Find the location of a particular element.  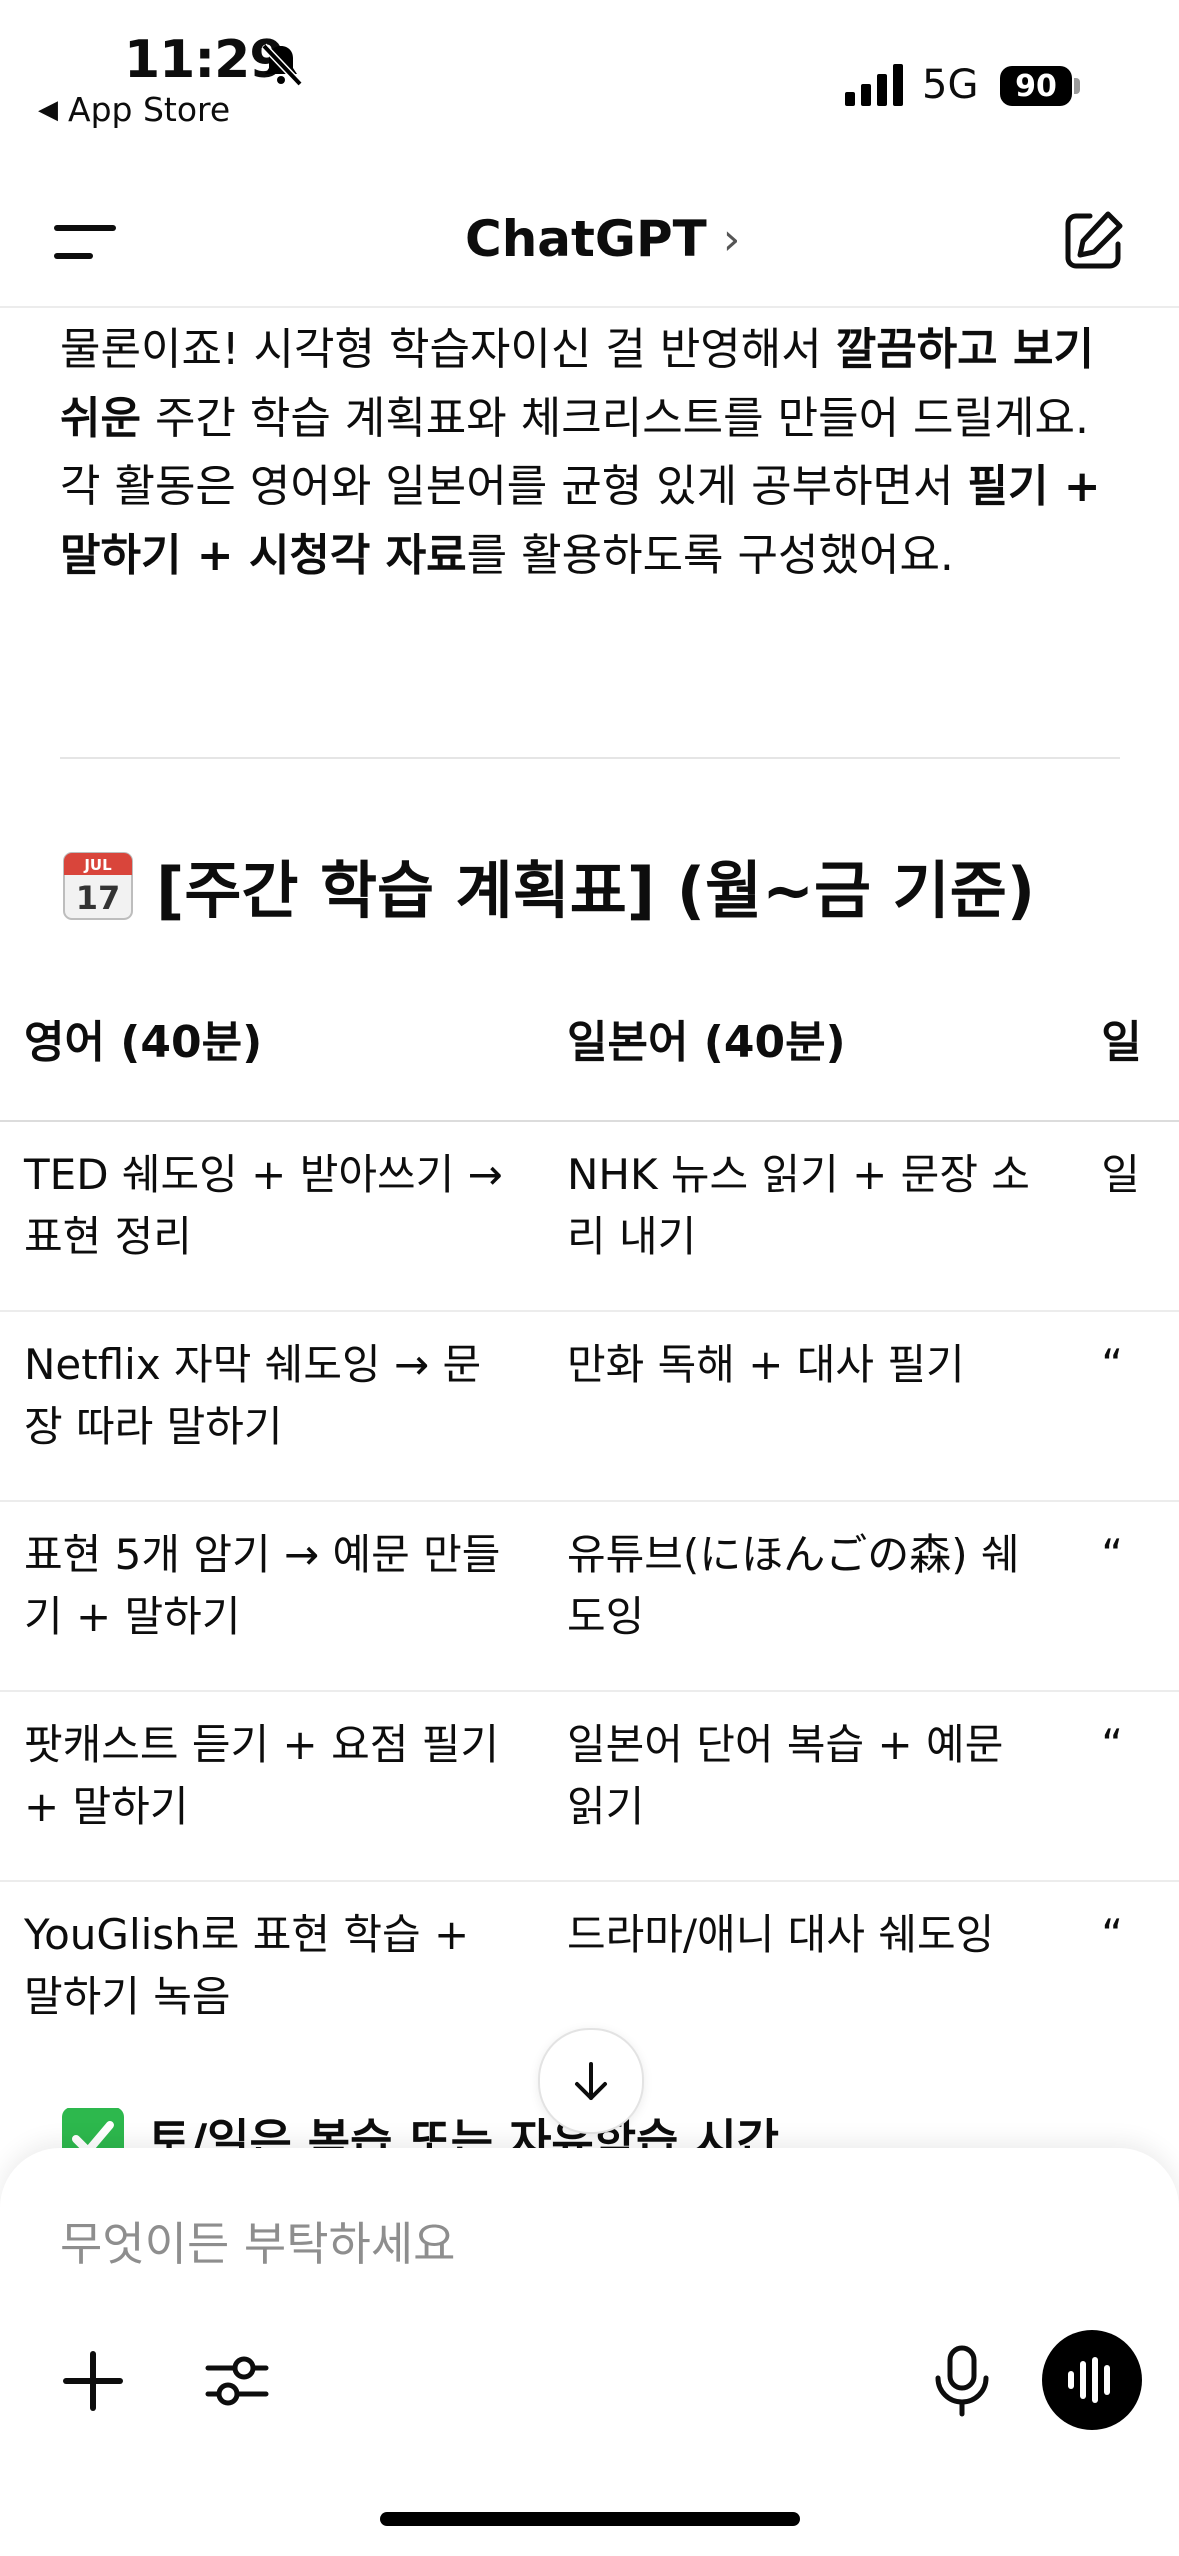

table-cell: 만화 독해 + 대사 필기 is located at coordinates (810, 1406).